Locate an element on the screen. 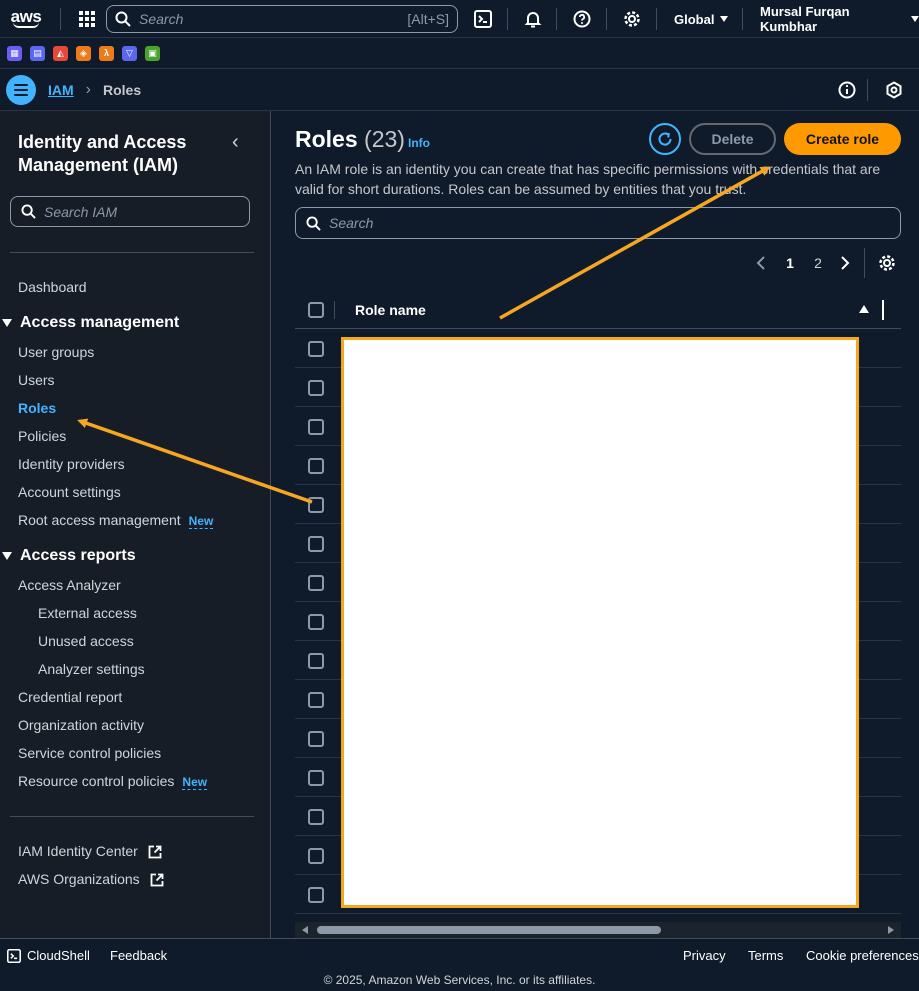  footer-privacy: Privacy is located at coordinates (704, 955).